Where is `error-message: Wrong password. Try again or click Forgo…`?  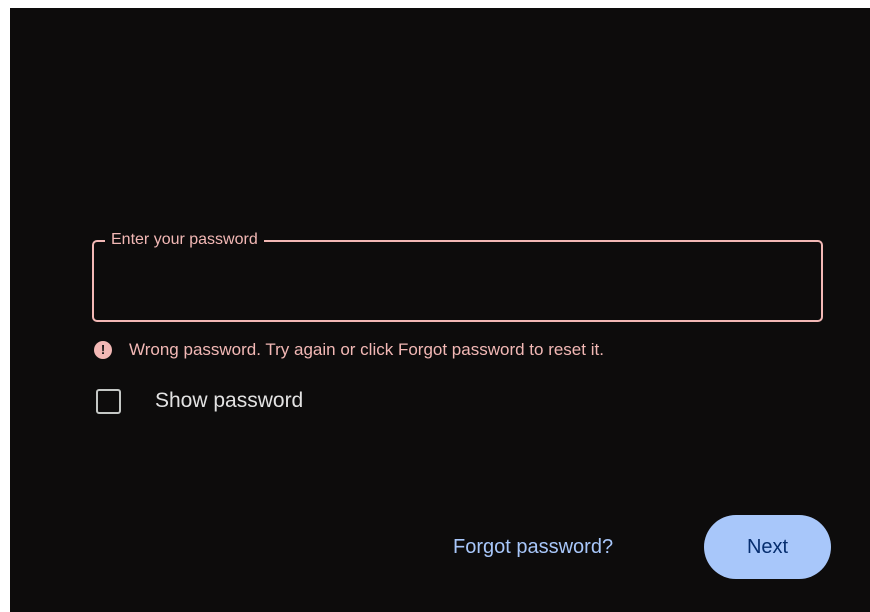 error-message: Wrong password. Try again or click Forgo… is located at coordinates (366, 349).